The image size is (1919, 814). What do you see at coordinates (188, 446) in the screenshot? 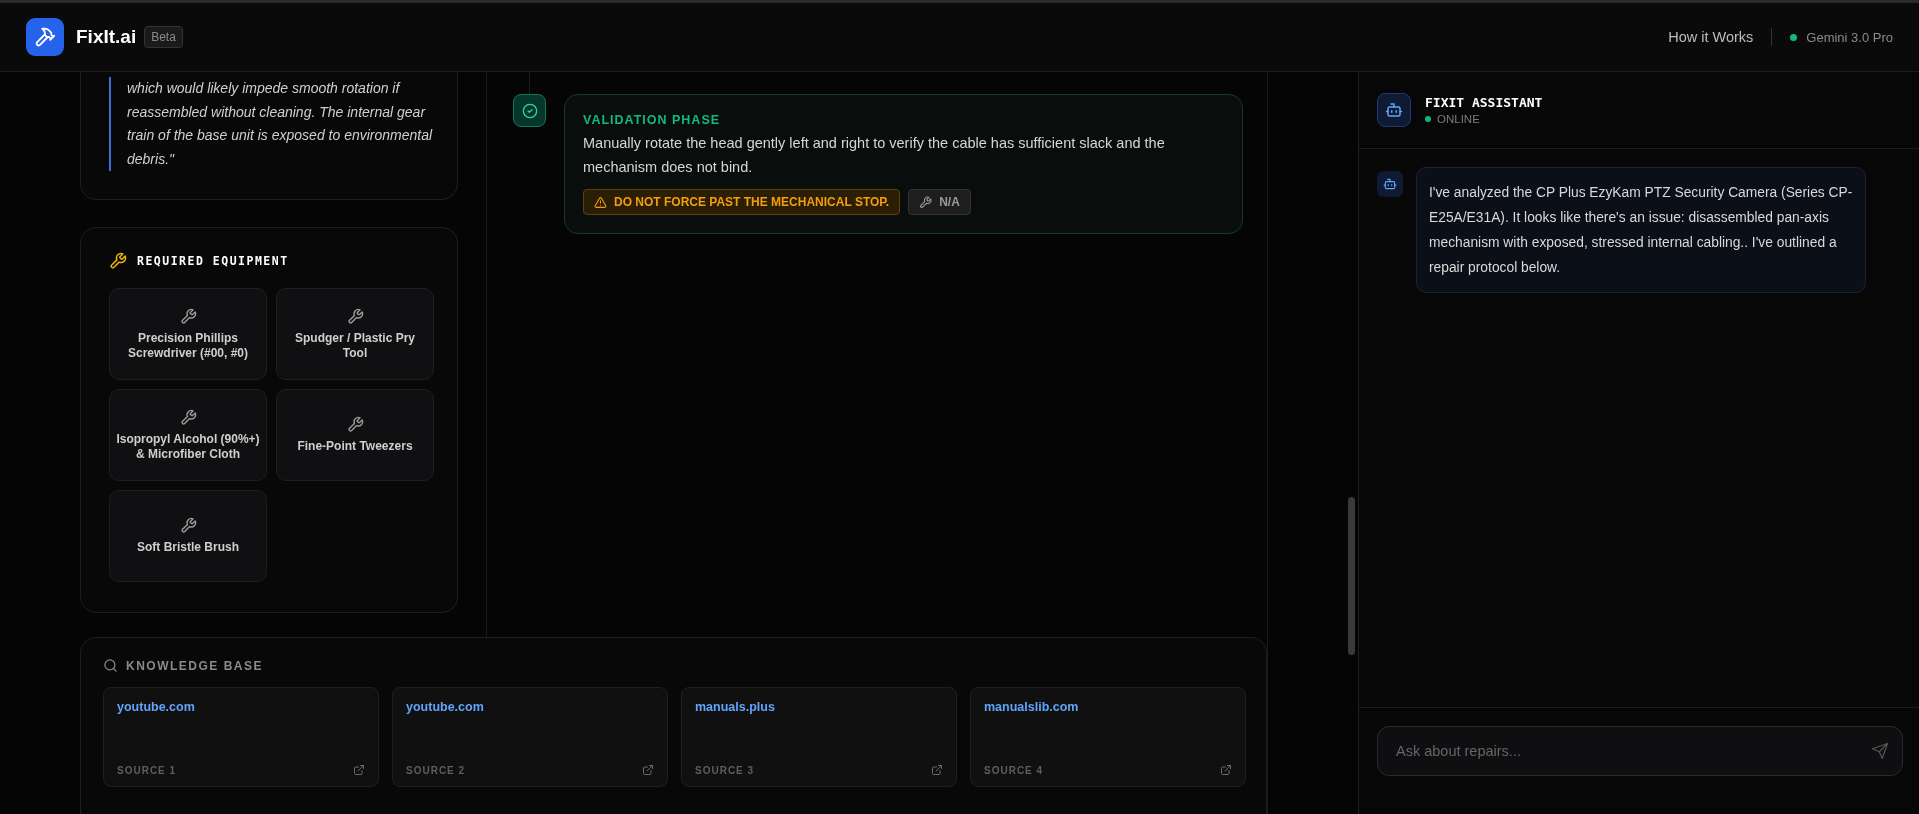
I see `equipment-name: Isopropyl Alcohol (90%+) & Microfiber Cloth` at bounding box center [188, 446].